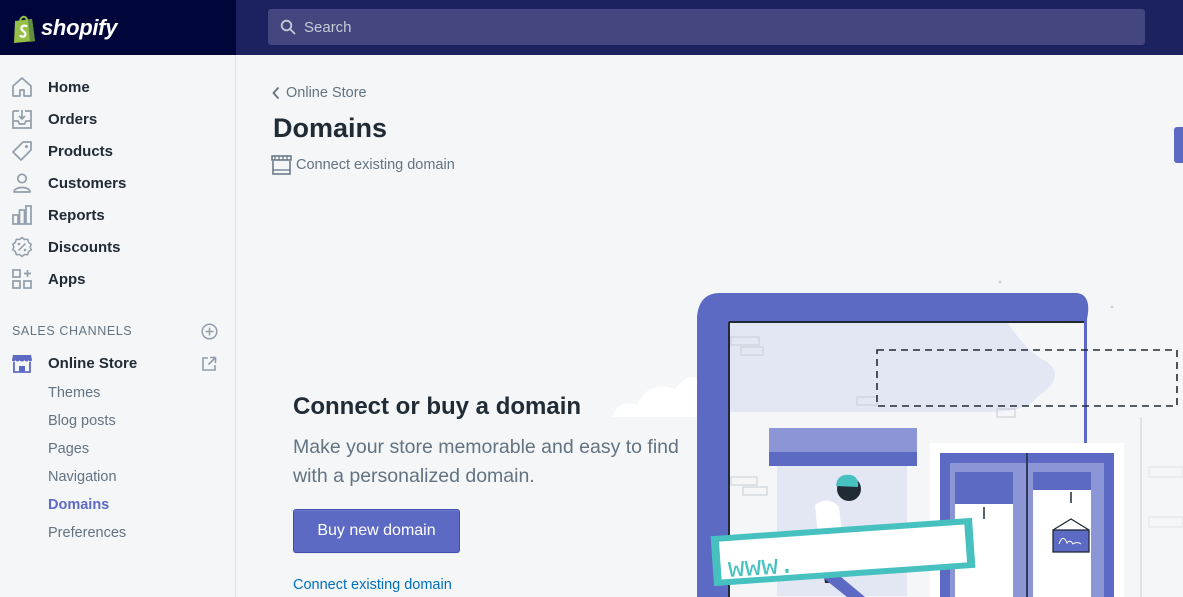  I want to click on buy-new-domain-button: Buy new domain, so click(376, 531).